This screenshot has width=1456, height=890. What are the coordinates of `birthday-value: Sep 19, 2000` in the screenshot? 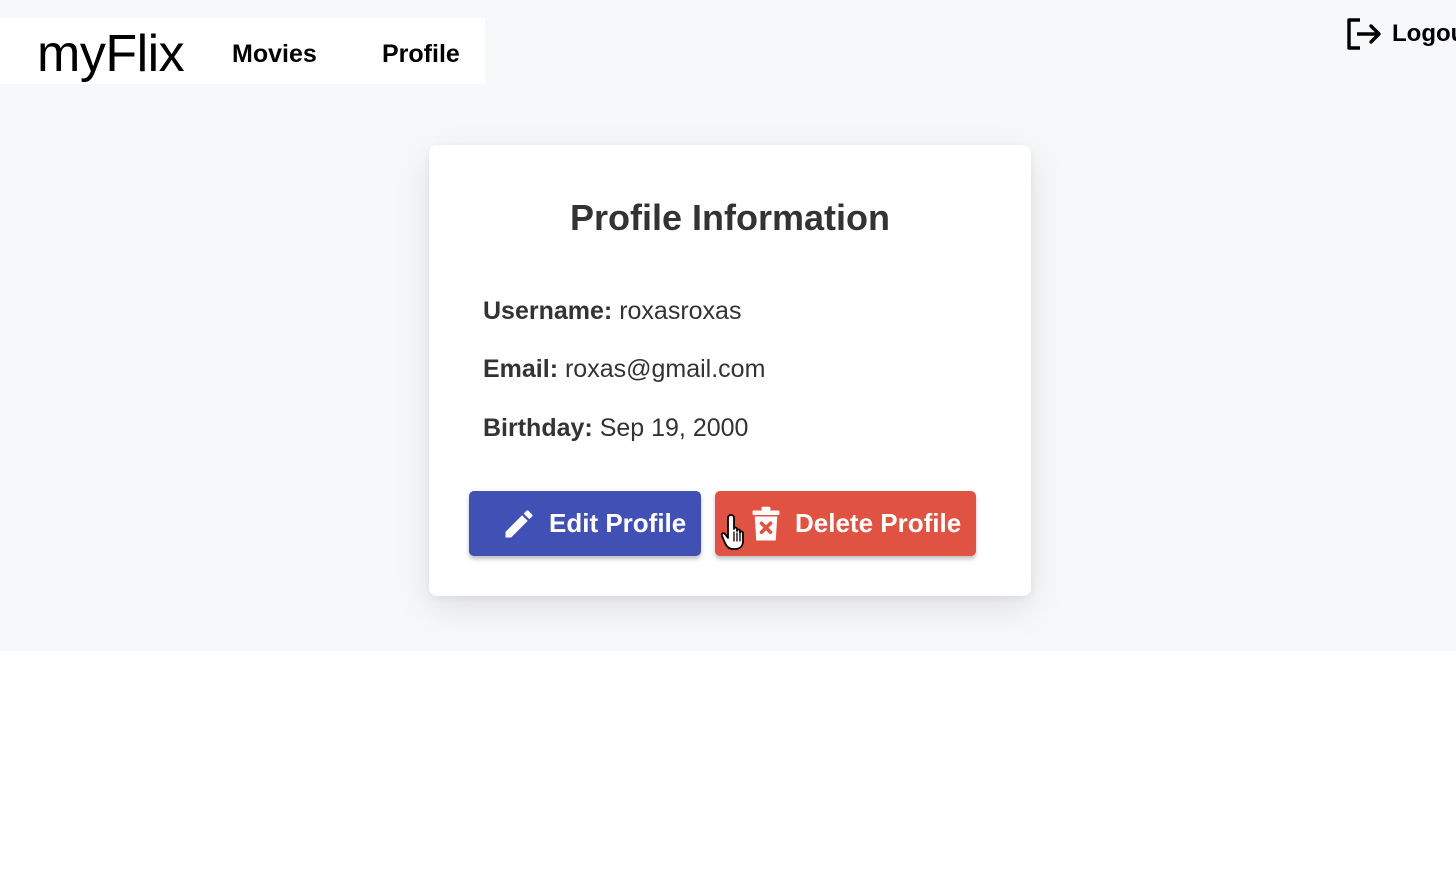 It's located at (674, 428).